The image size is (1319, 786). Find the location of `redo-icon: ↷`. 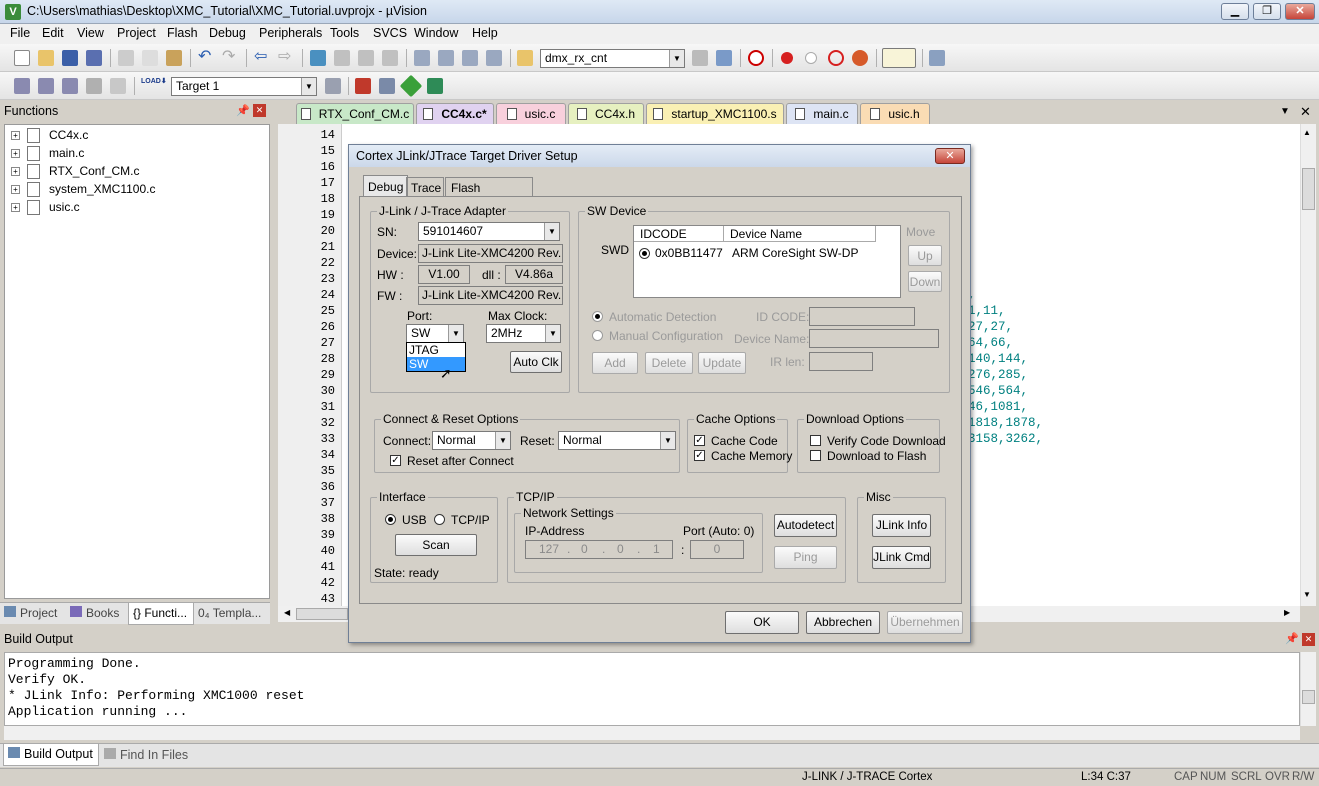

redo-icon: ↷ is located at coordinates (230, 57).